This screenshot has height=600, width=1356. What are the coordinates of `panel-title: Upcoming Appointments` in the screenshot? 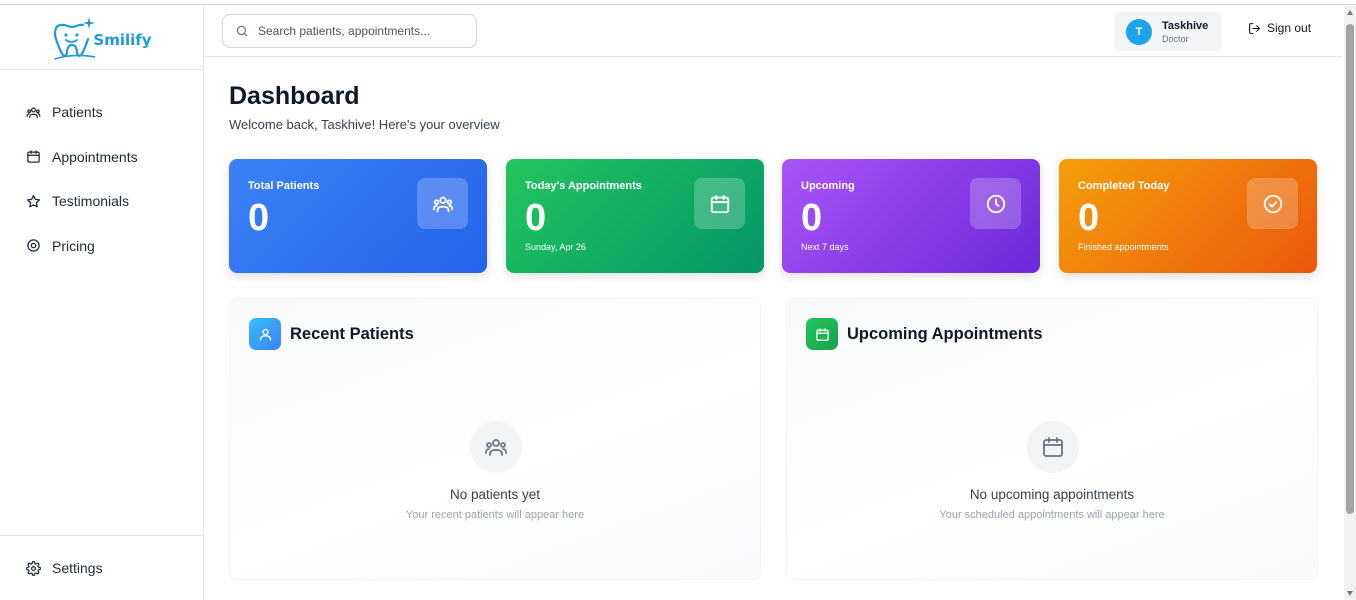 It's located at (945, 334).